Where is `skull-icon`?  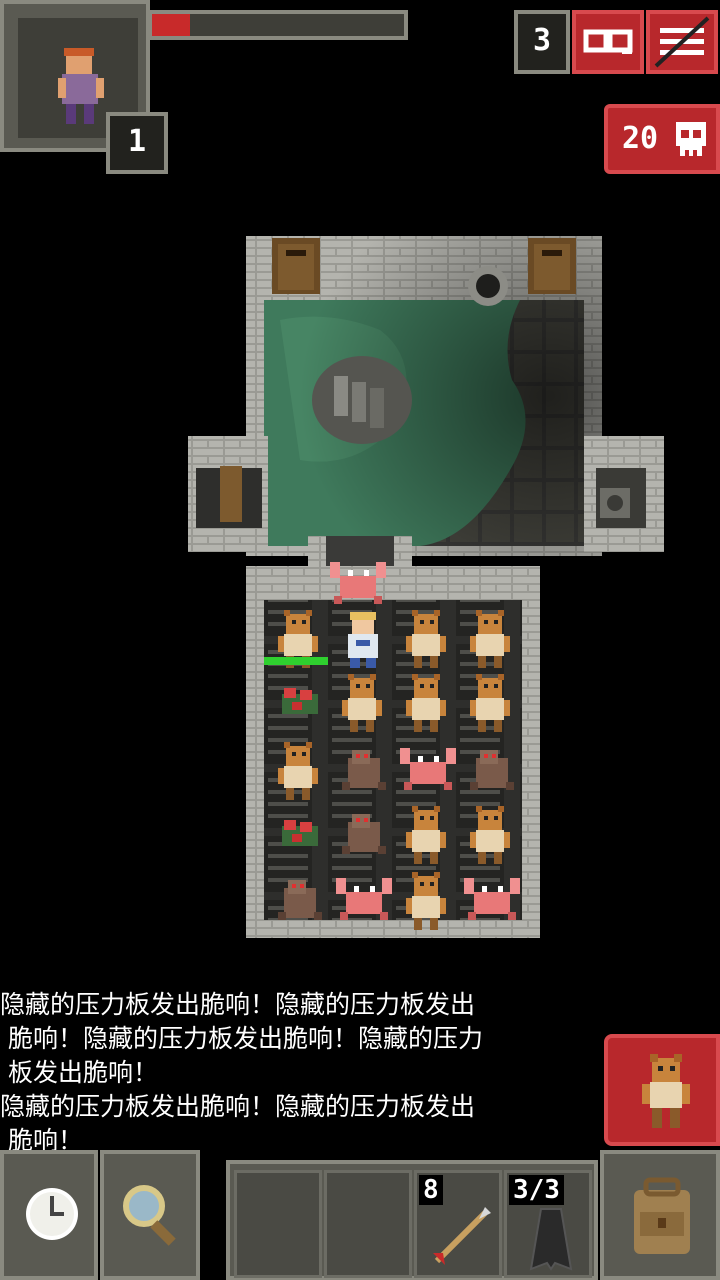 skull-icon is located at coordinates (691, 139).